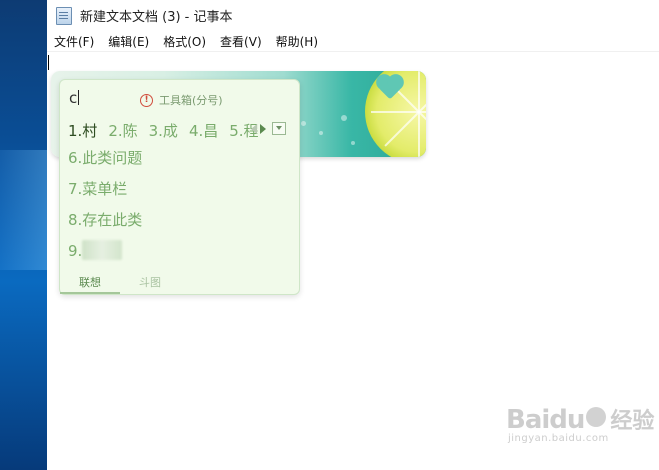  I want to click on menu-file: 文件(F), so click(74, 41).